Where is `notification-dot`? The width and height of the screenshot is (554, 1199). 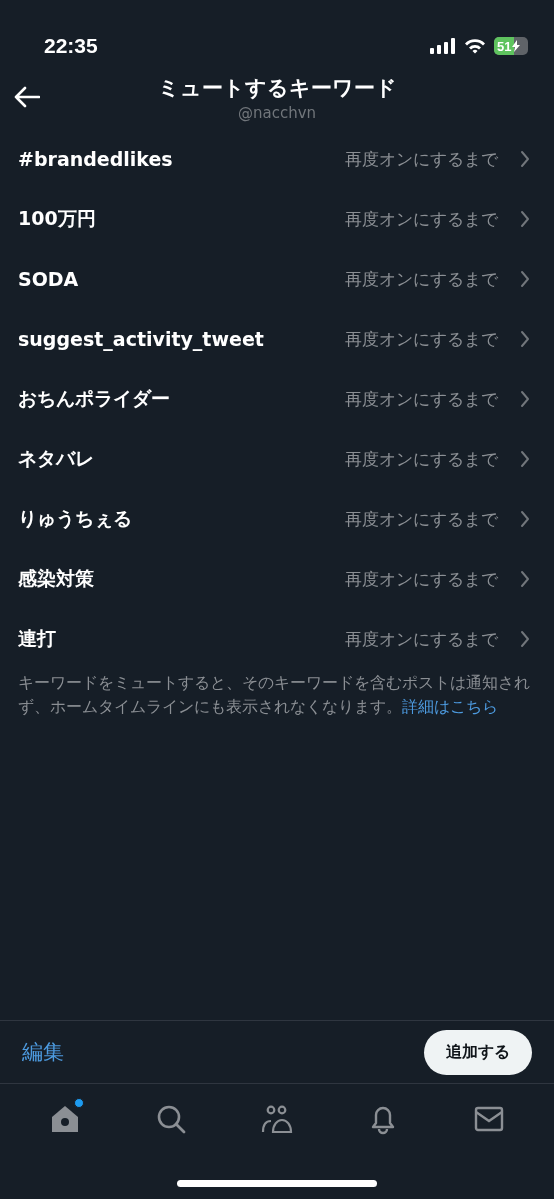 notification-dot is located at coordinates (79, 1103).